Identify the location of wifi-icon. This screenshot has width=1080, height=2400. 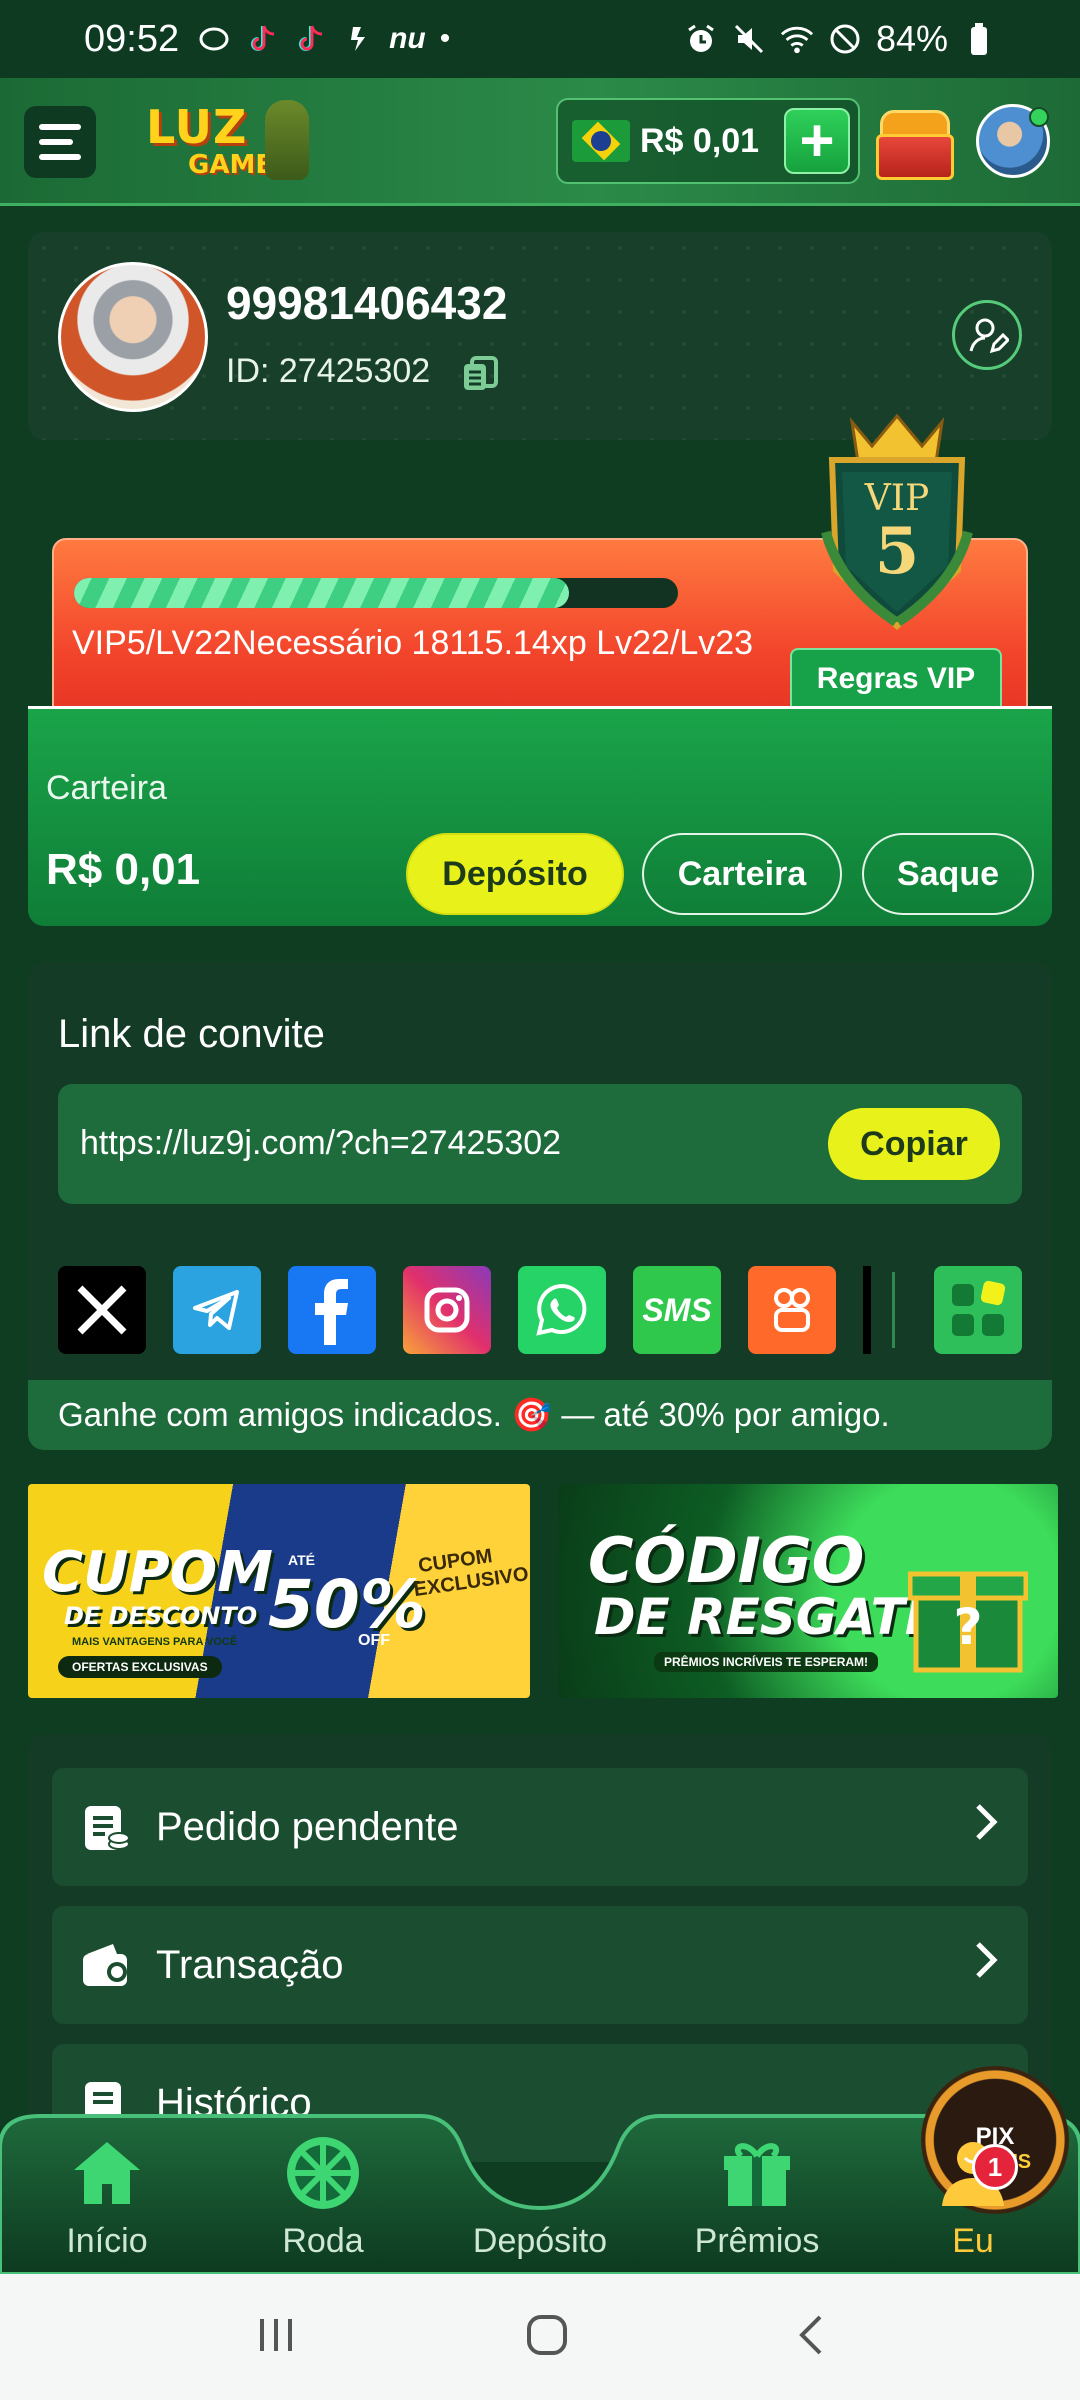
(797, 39).